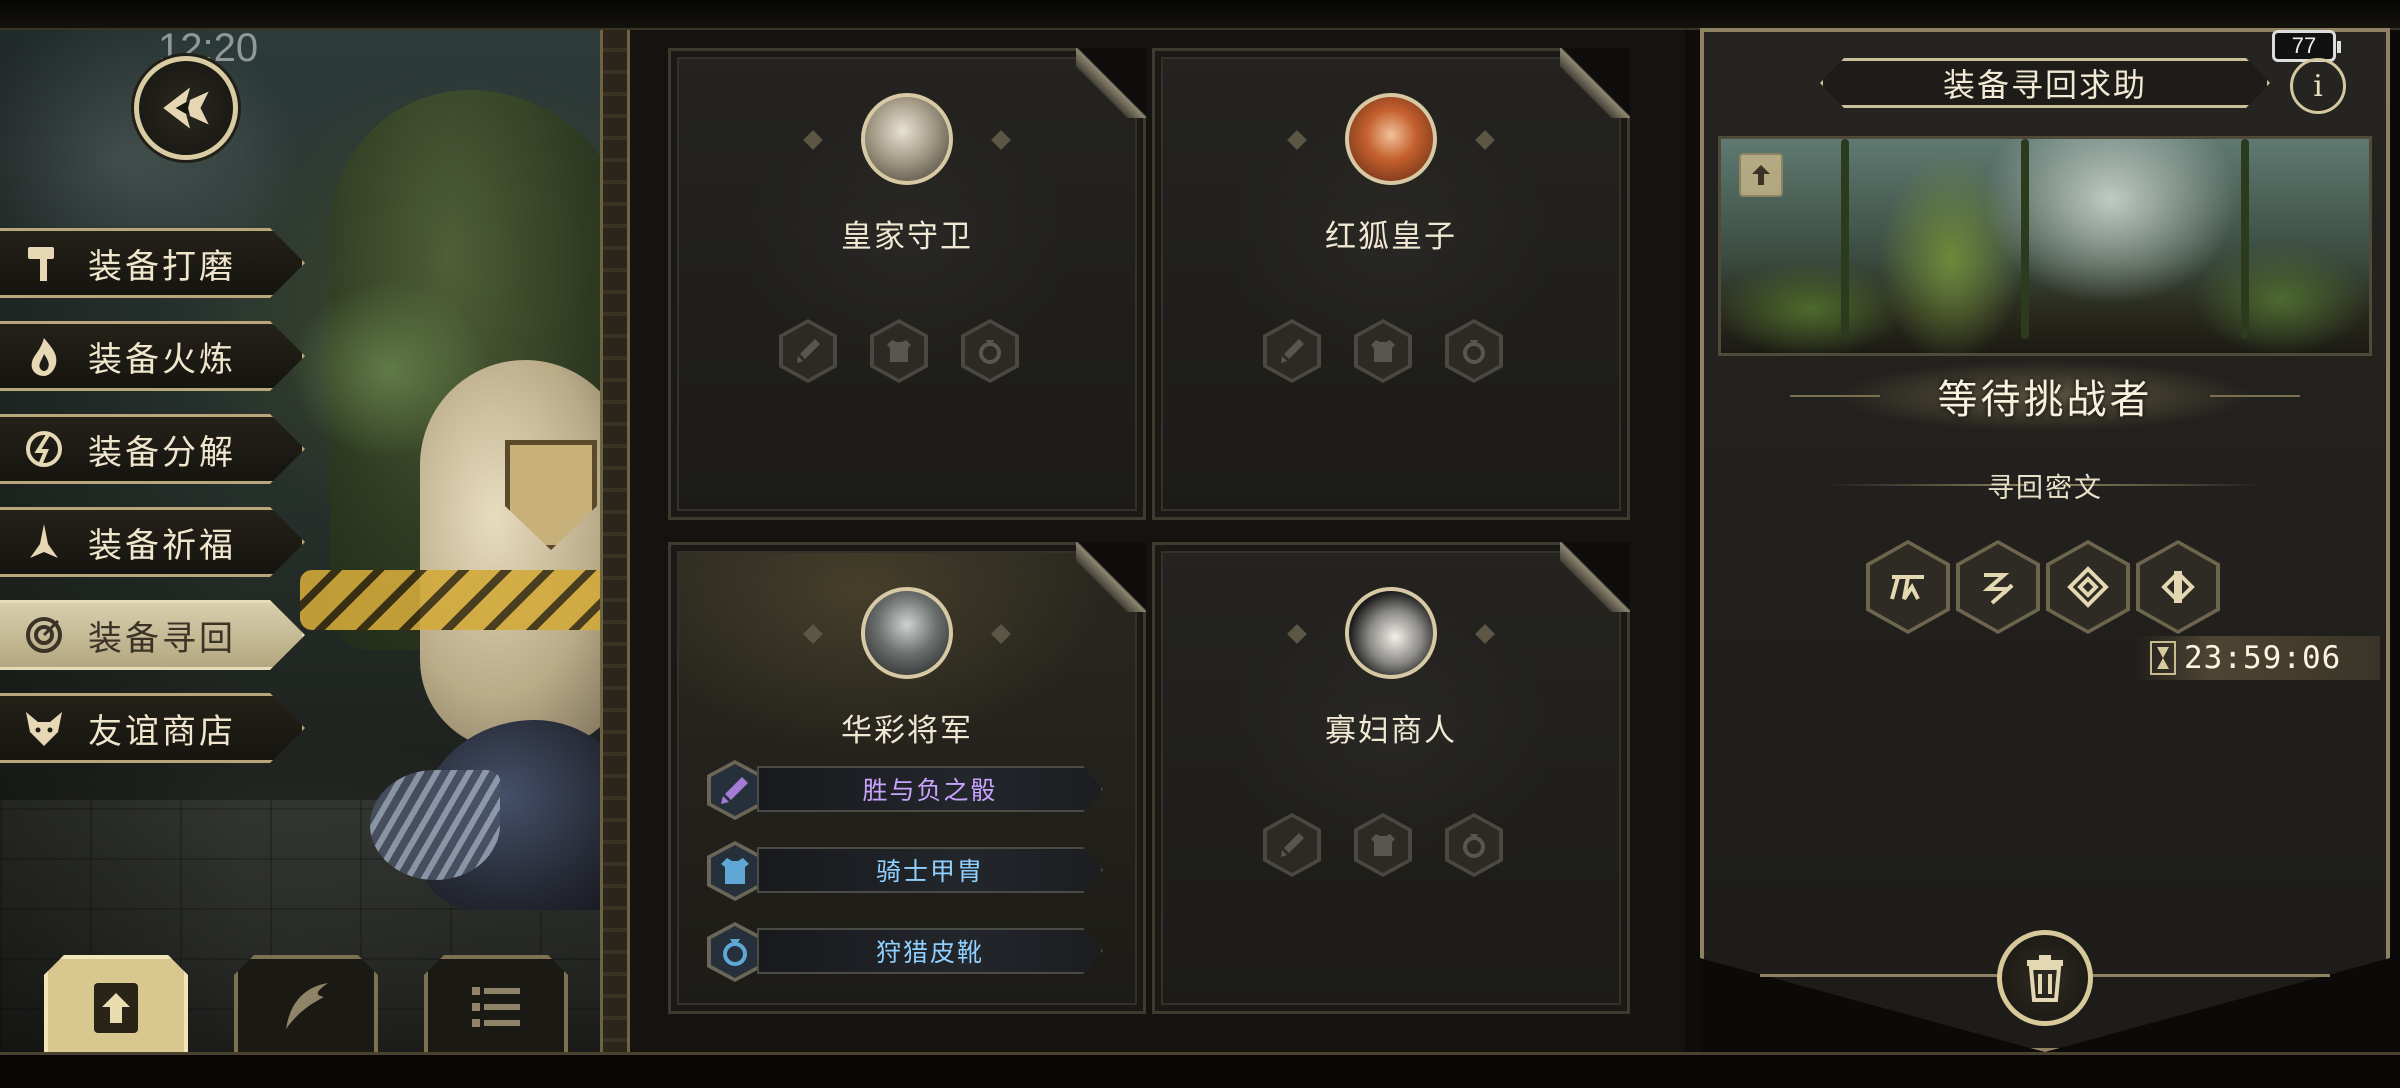 The width and height of the screenshot is (2400, 1088). What do you see at coordinates (44, 635) in the screenshot?
I see `retrieve-icon` at bounding box center [44, 635].